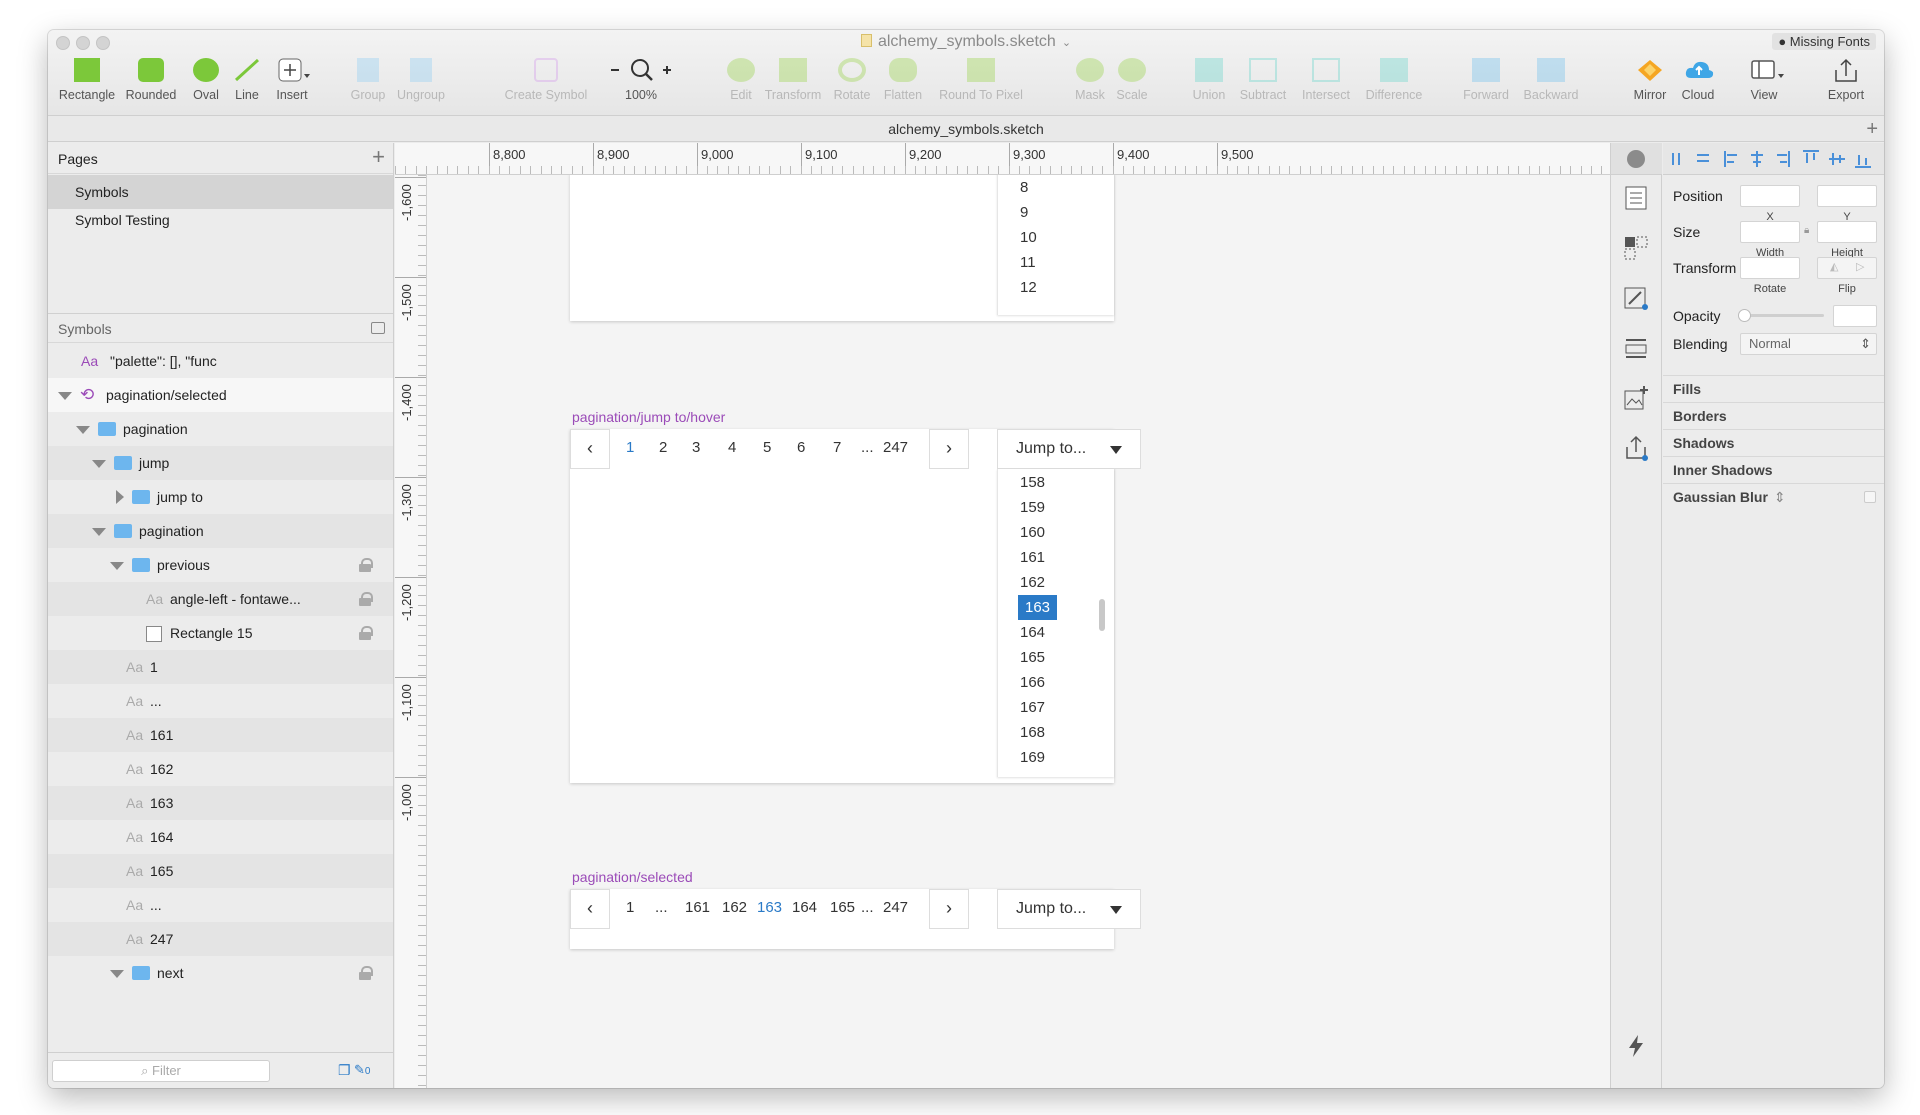  I want to click on transform-tool: Transform, so click(793, 82).